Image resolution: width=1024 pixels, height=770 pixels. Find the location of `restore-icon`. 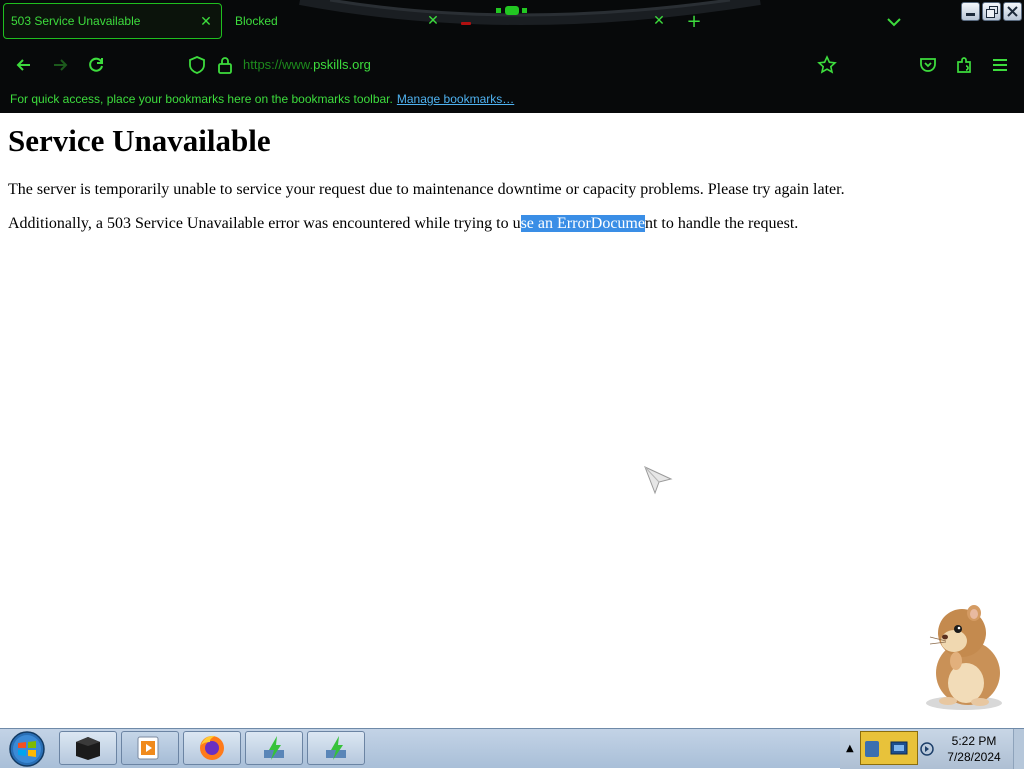

restore-icon is located at coordinates (991, 11).